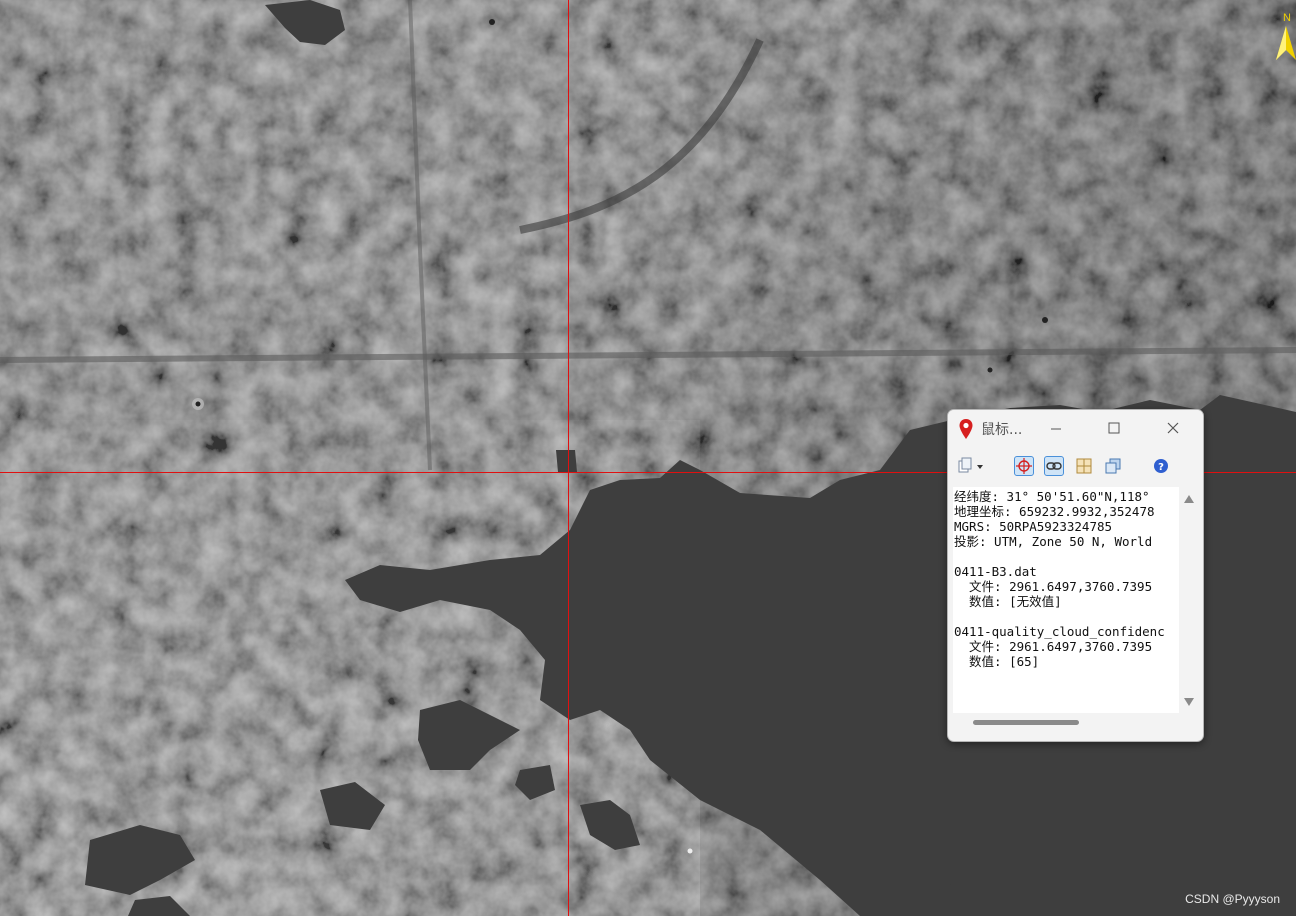  I want to click on help-icon: ?, so click(1161, 466).